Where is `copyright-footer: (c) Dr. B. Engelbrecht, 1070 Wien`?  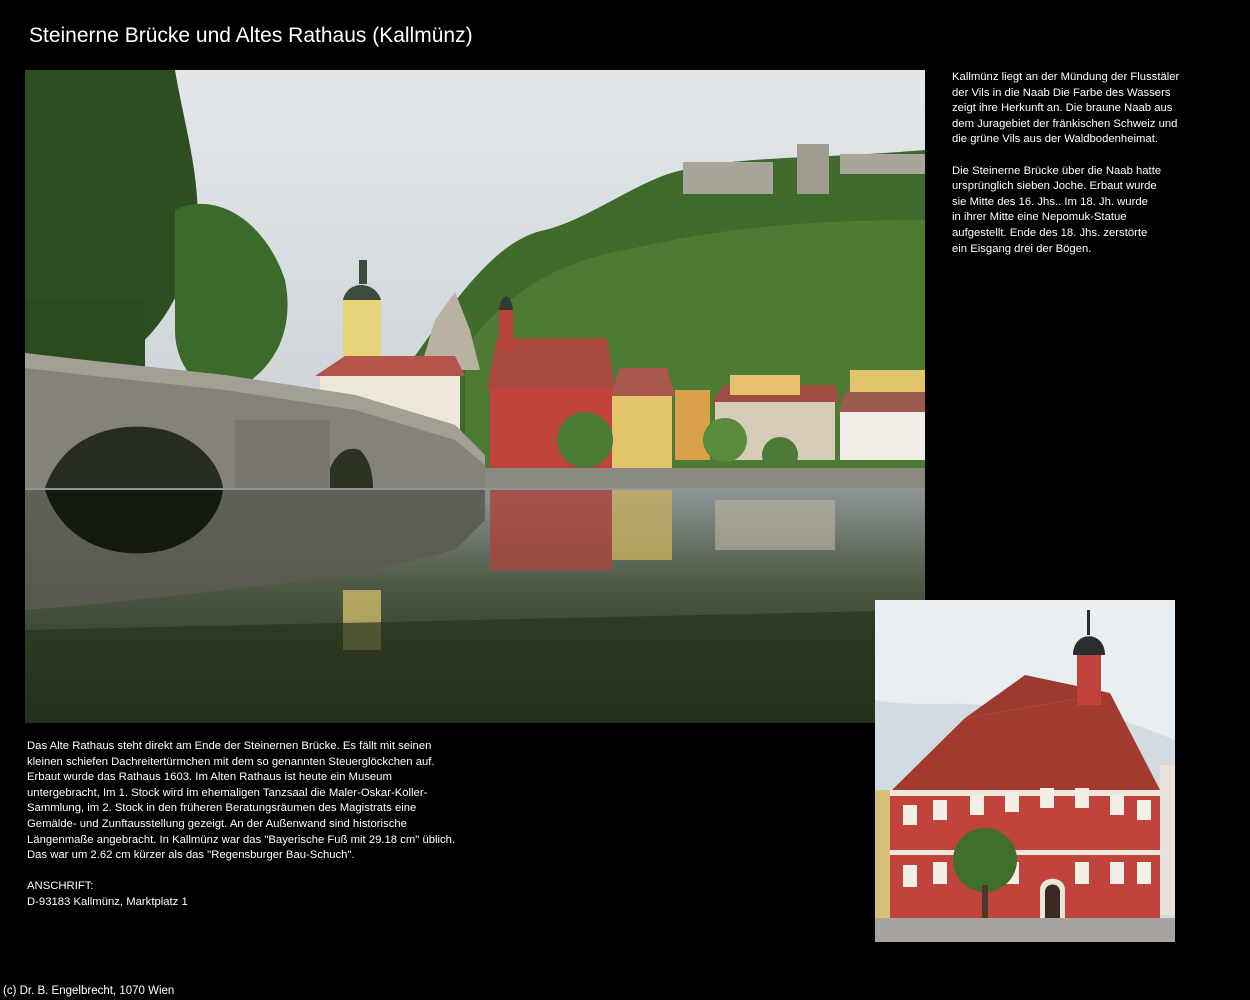 copyright-footer: (c) Dr. B. Engelbrecht, 1070 Wien is located at coordinates (89, 991).